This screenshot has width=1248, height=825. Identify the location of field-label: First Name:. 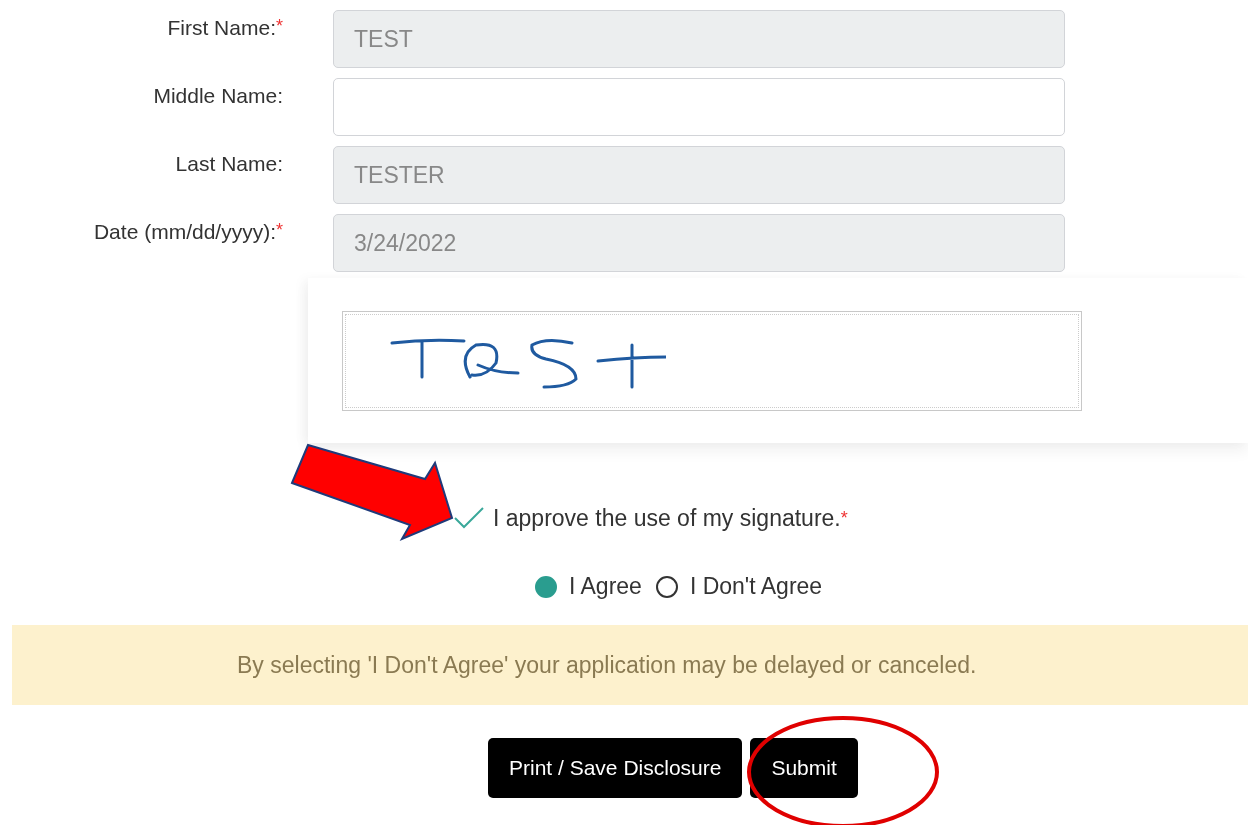
(221, 27).